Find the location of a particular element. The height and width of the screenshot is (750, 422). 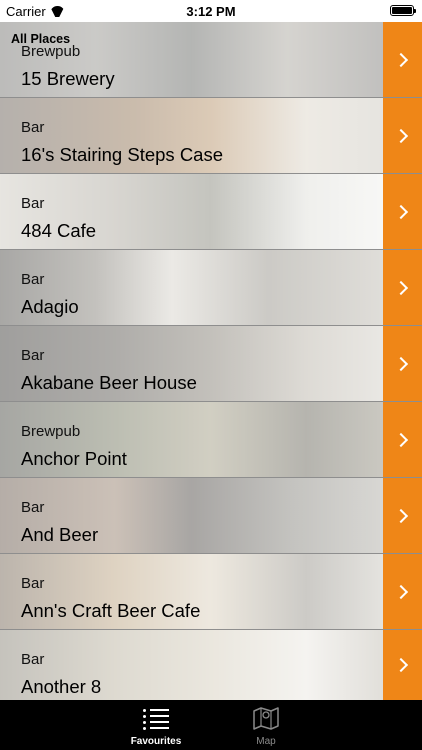

list-item: Brewpub Anchor Point is located at coordinates (211, 440).